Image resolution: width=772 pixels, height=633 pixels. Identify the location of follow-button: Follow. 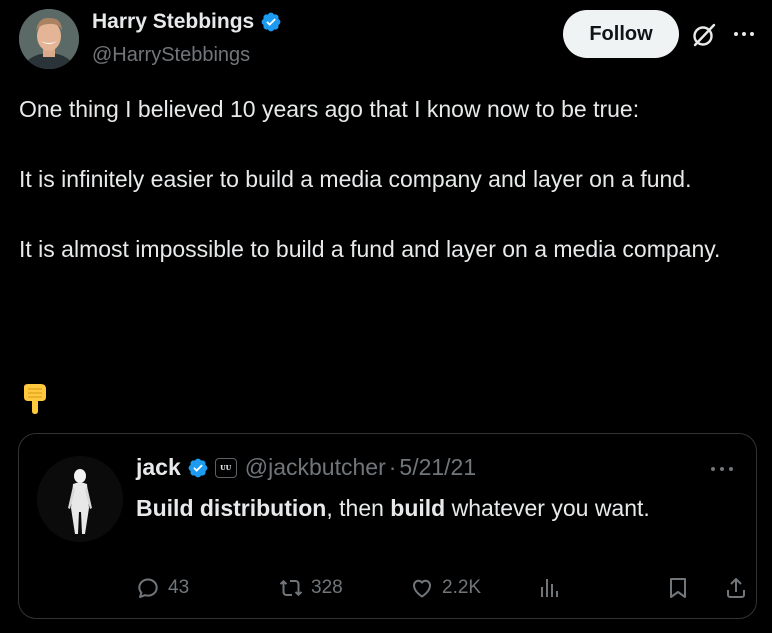
(621, 34).